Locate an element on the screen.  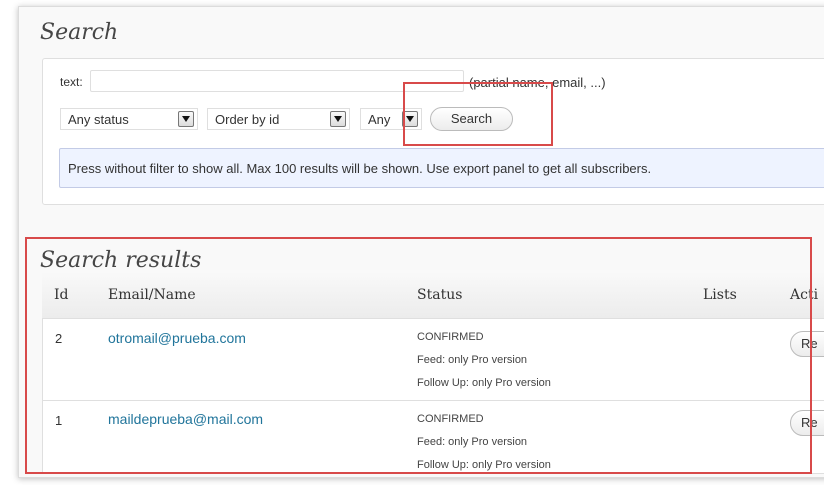
status-select-value: Any status is located at coordinates (98, 119).